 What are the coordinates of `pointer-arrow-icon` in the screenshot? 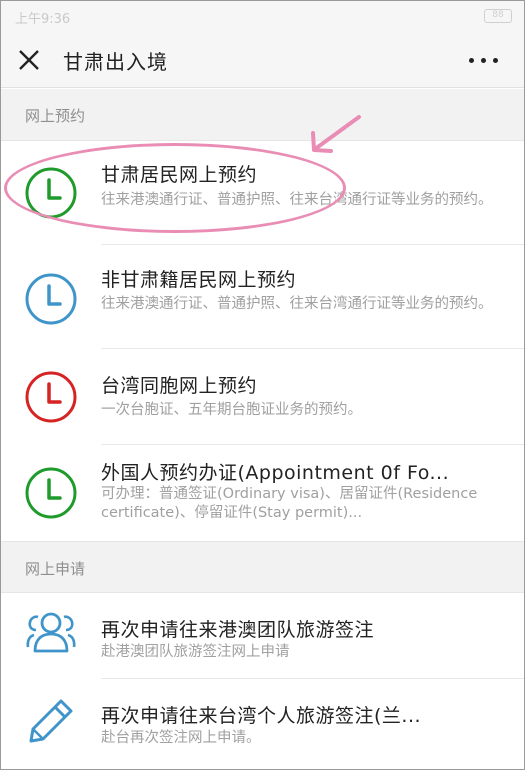 It's located at (336, 134).